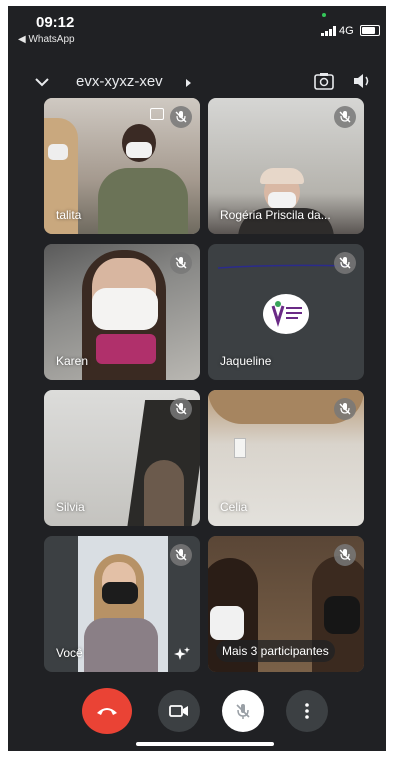 The image size is (394, 757). I want to click on streak-decoration, so click(283, 266).